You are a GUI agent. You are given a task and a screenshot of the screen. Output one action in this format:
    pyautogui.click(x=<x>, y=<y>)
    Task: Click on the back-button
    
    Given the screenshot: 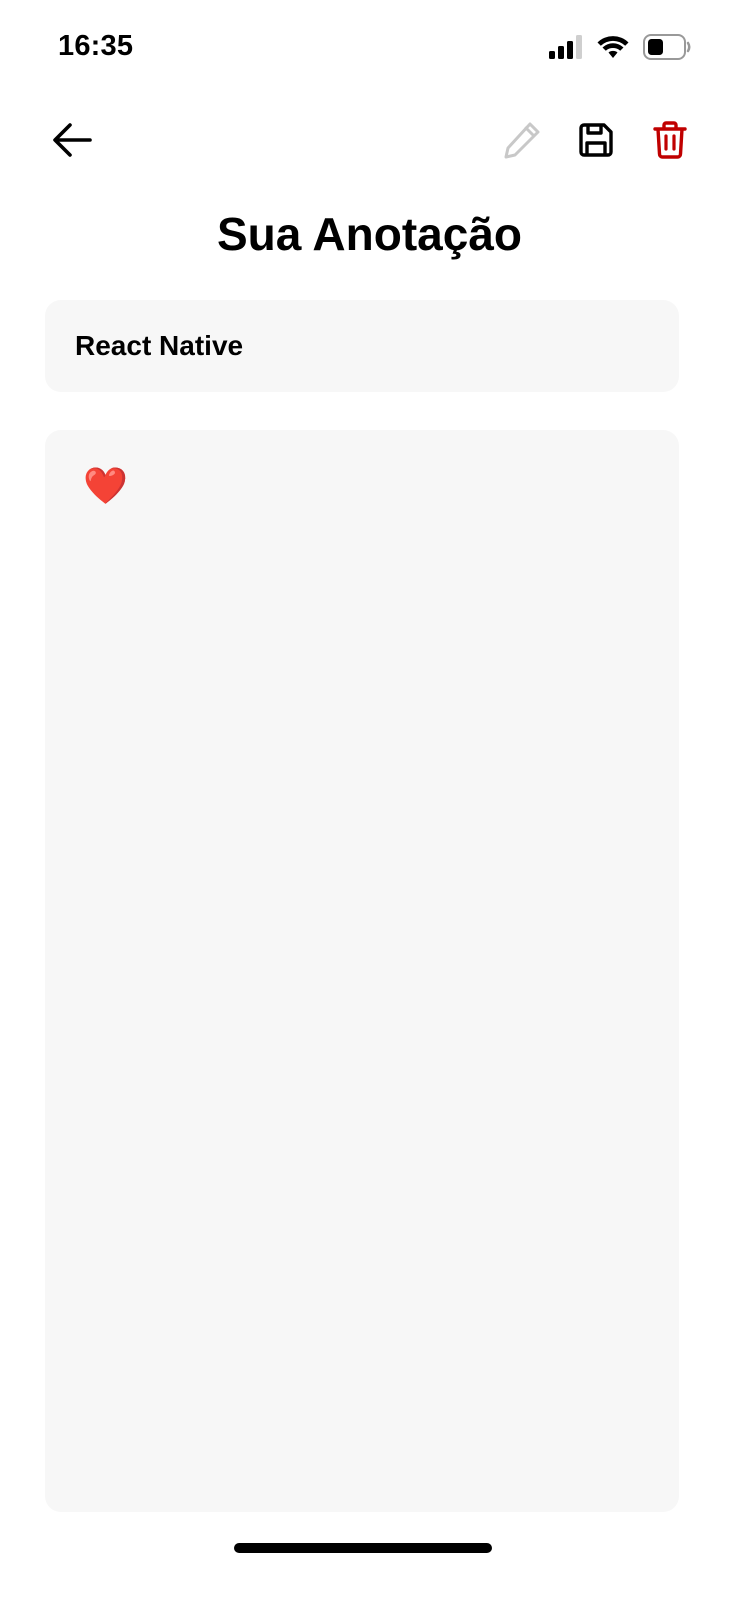 What is the action you would take?
    pyautogui.click(x=72, y=140)
    